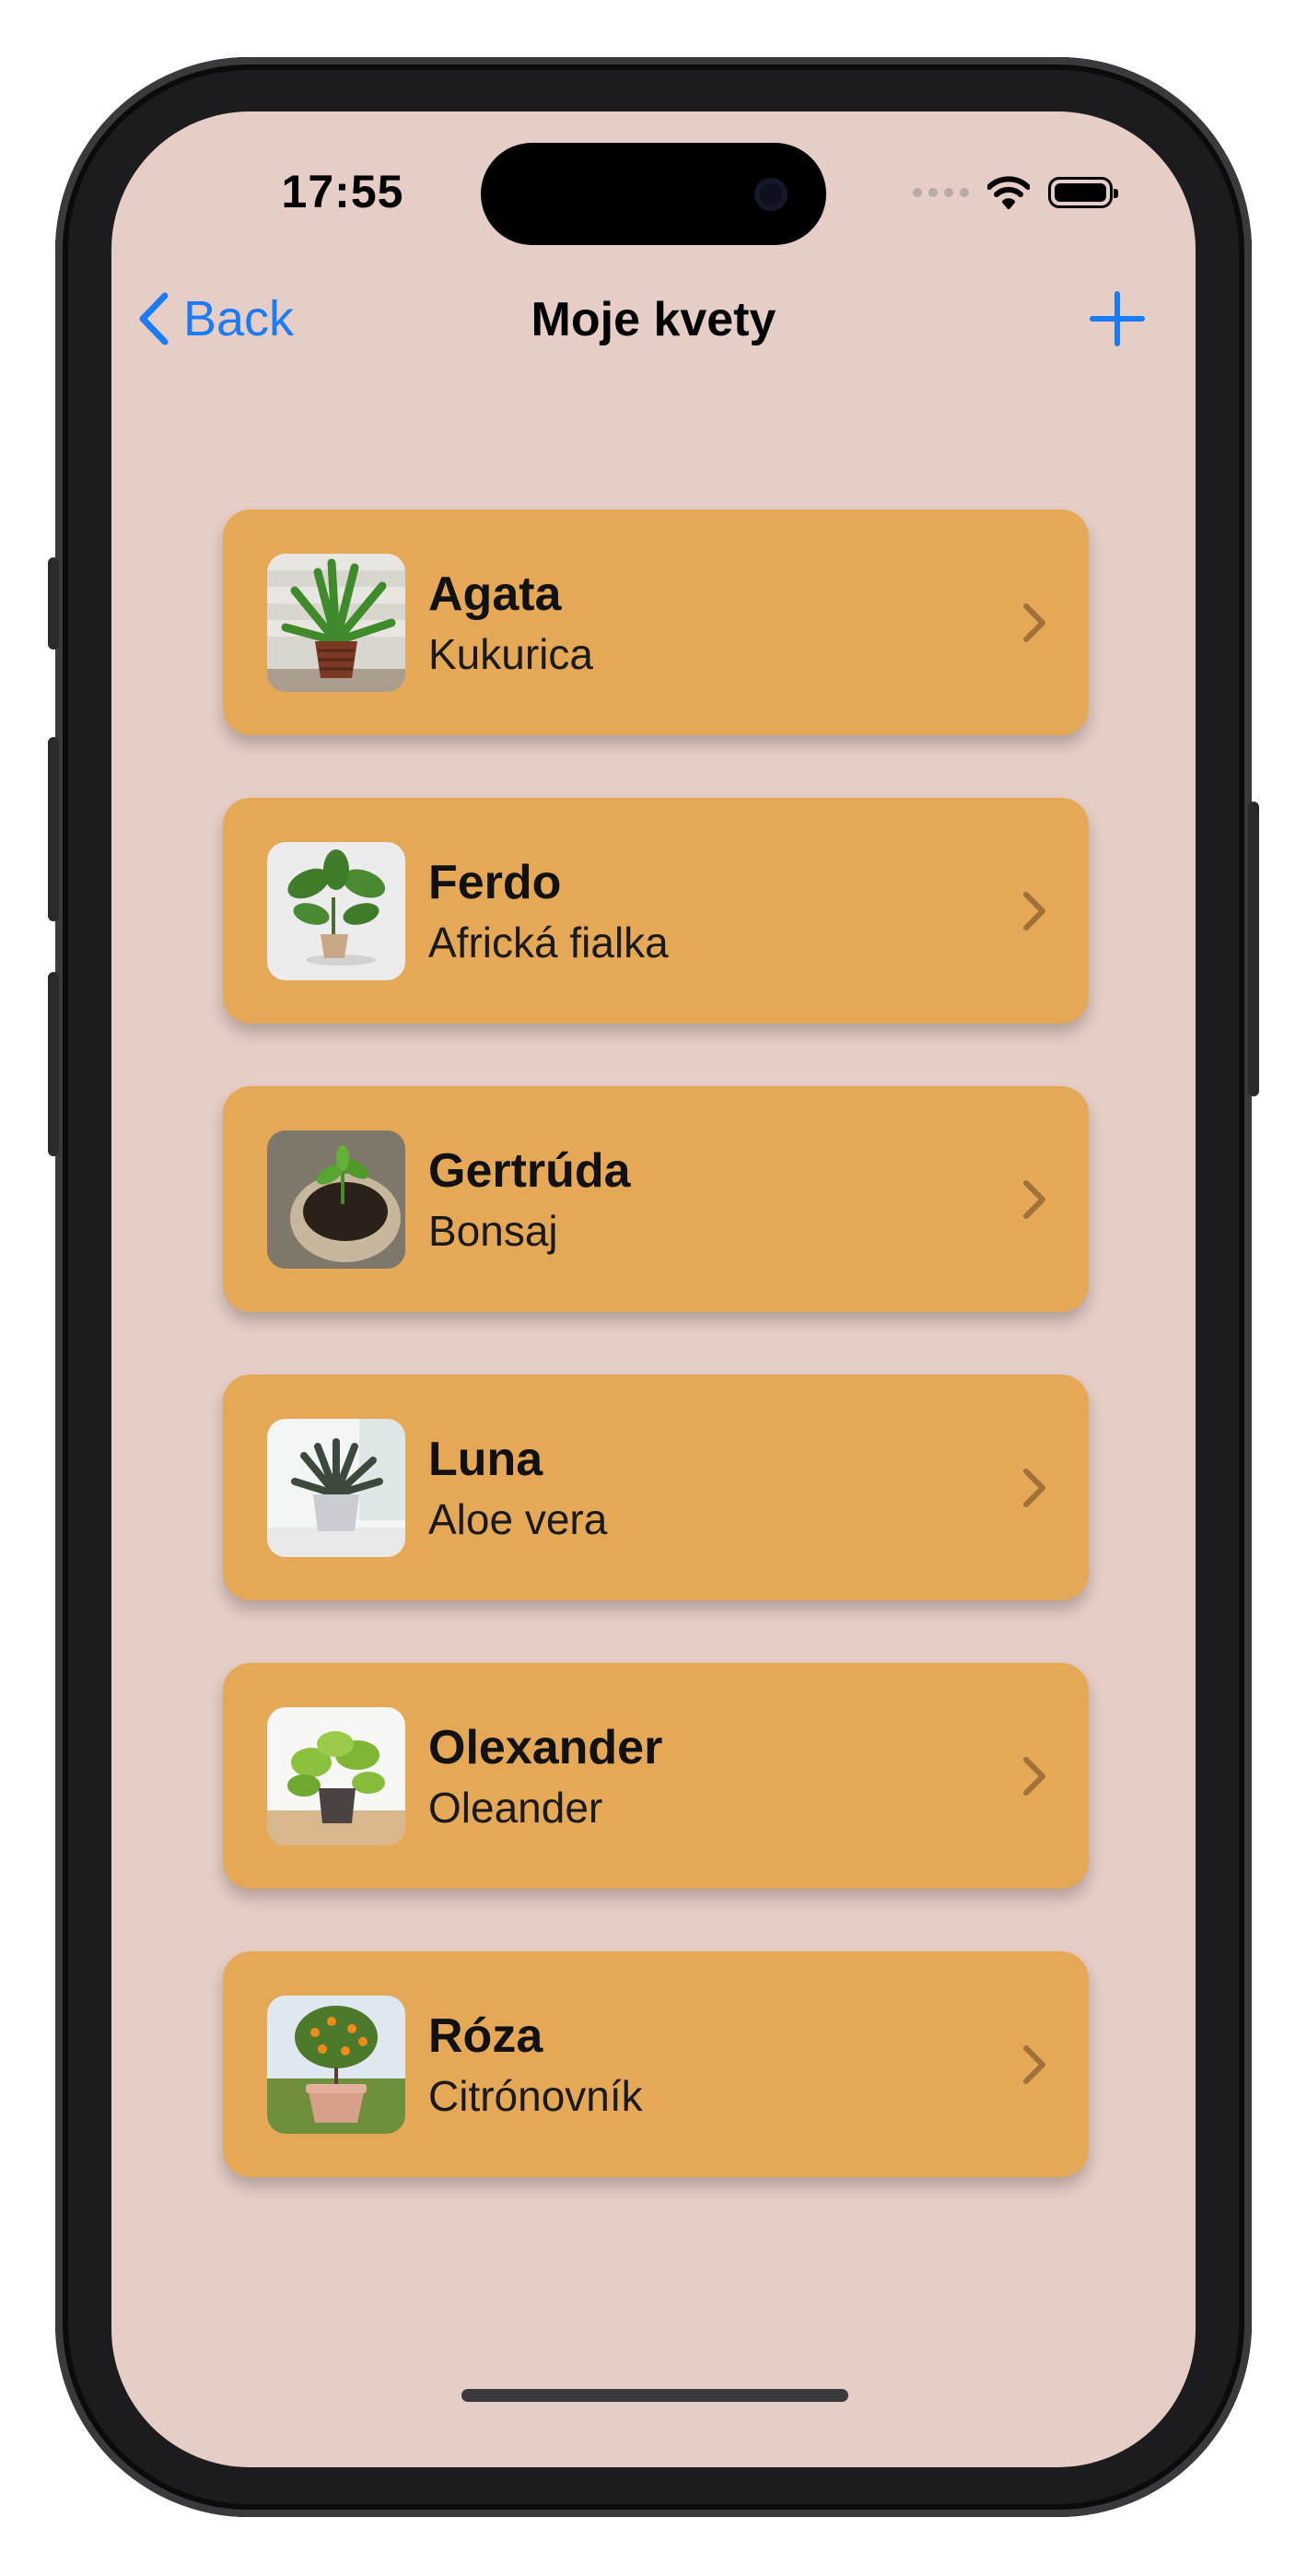 This screenshot has height=2576, width=1307. What do you see at coordinates (493, 1231) in the screenshot?
I see `plant-species: Bonsaj` at bounding box center [493, 1231].